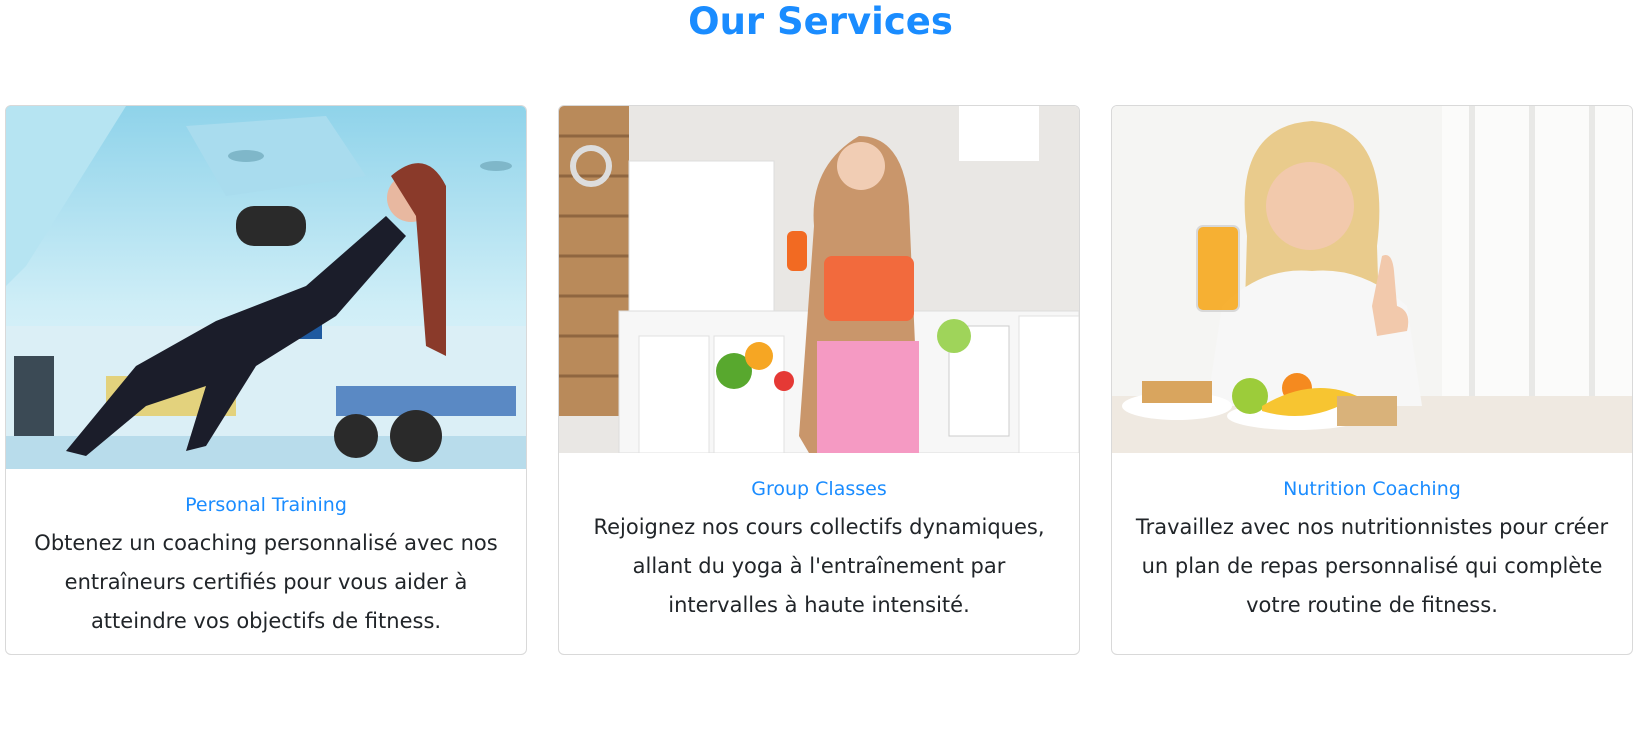 Image resolution: width=1641 pixels, height=734 pixels. I want to click on nutrition-coaching-image, so click(1372, 279).